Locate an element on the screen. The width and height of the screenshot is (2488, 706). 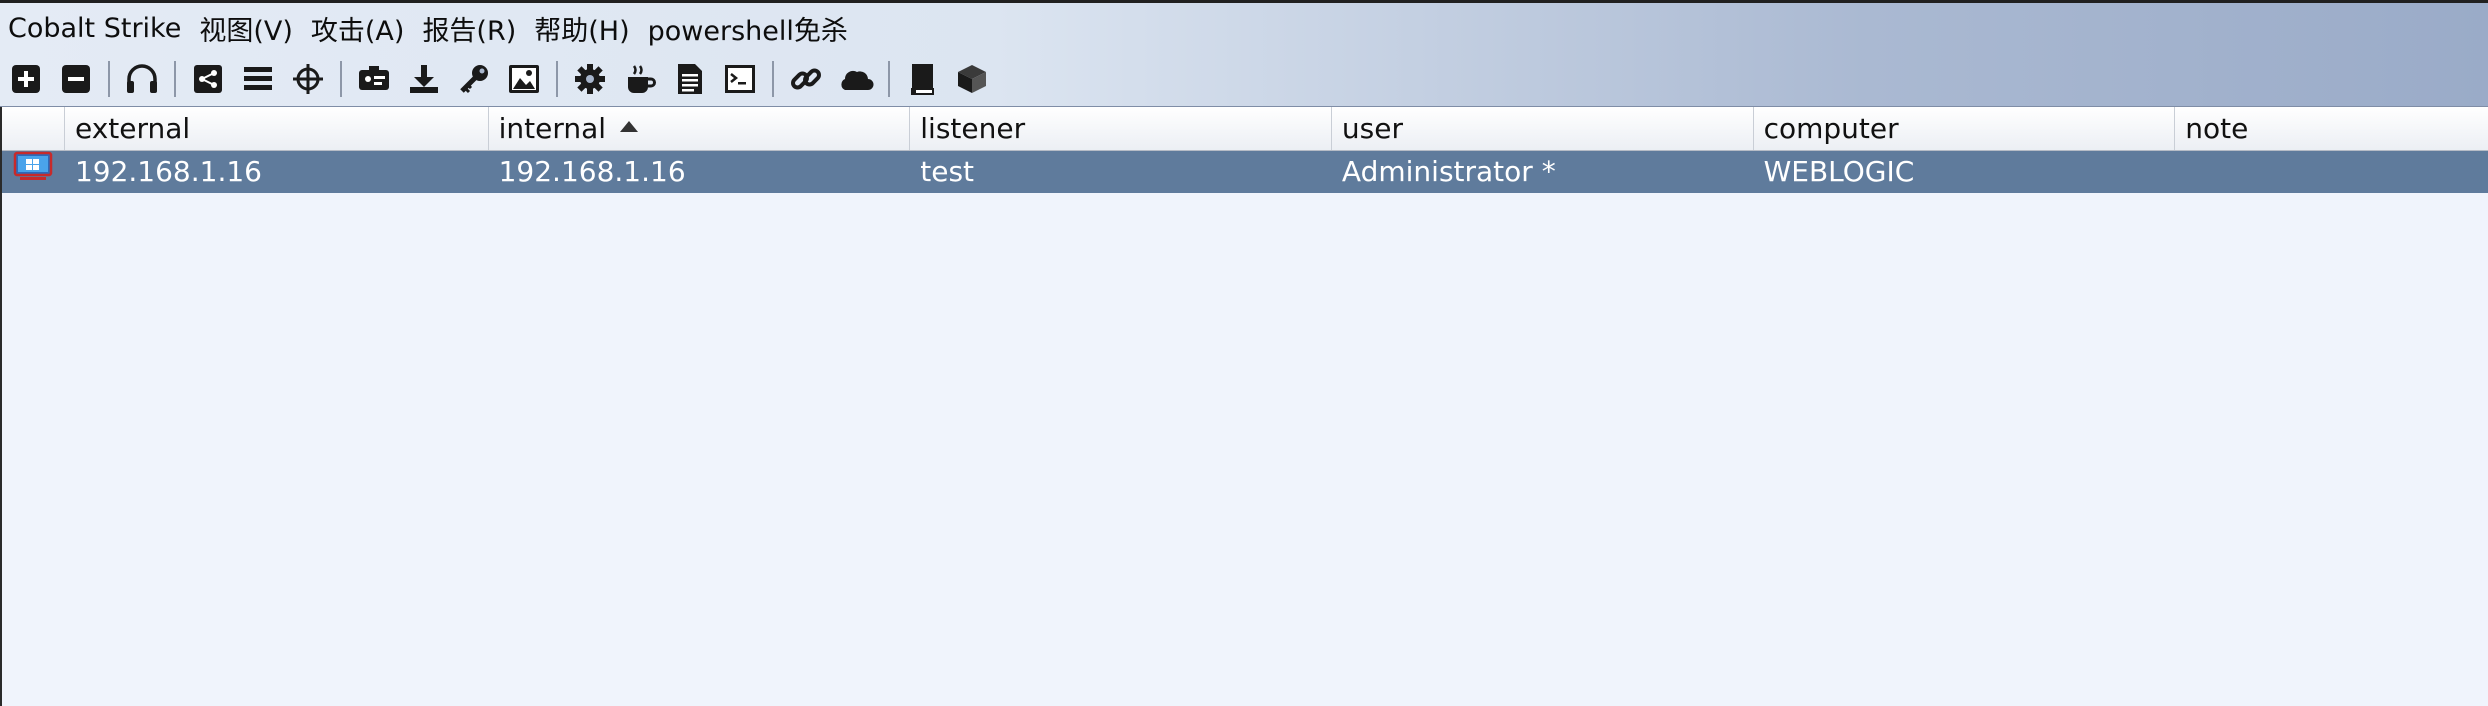
column-header-listener: listener is located at coordinates (1121, 128).